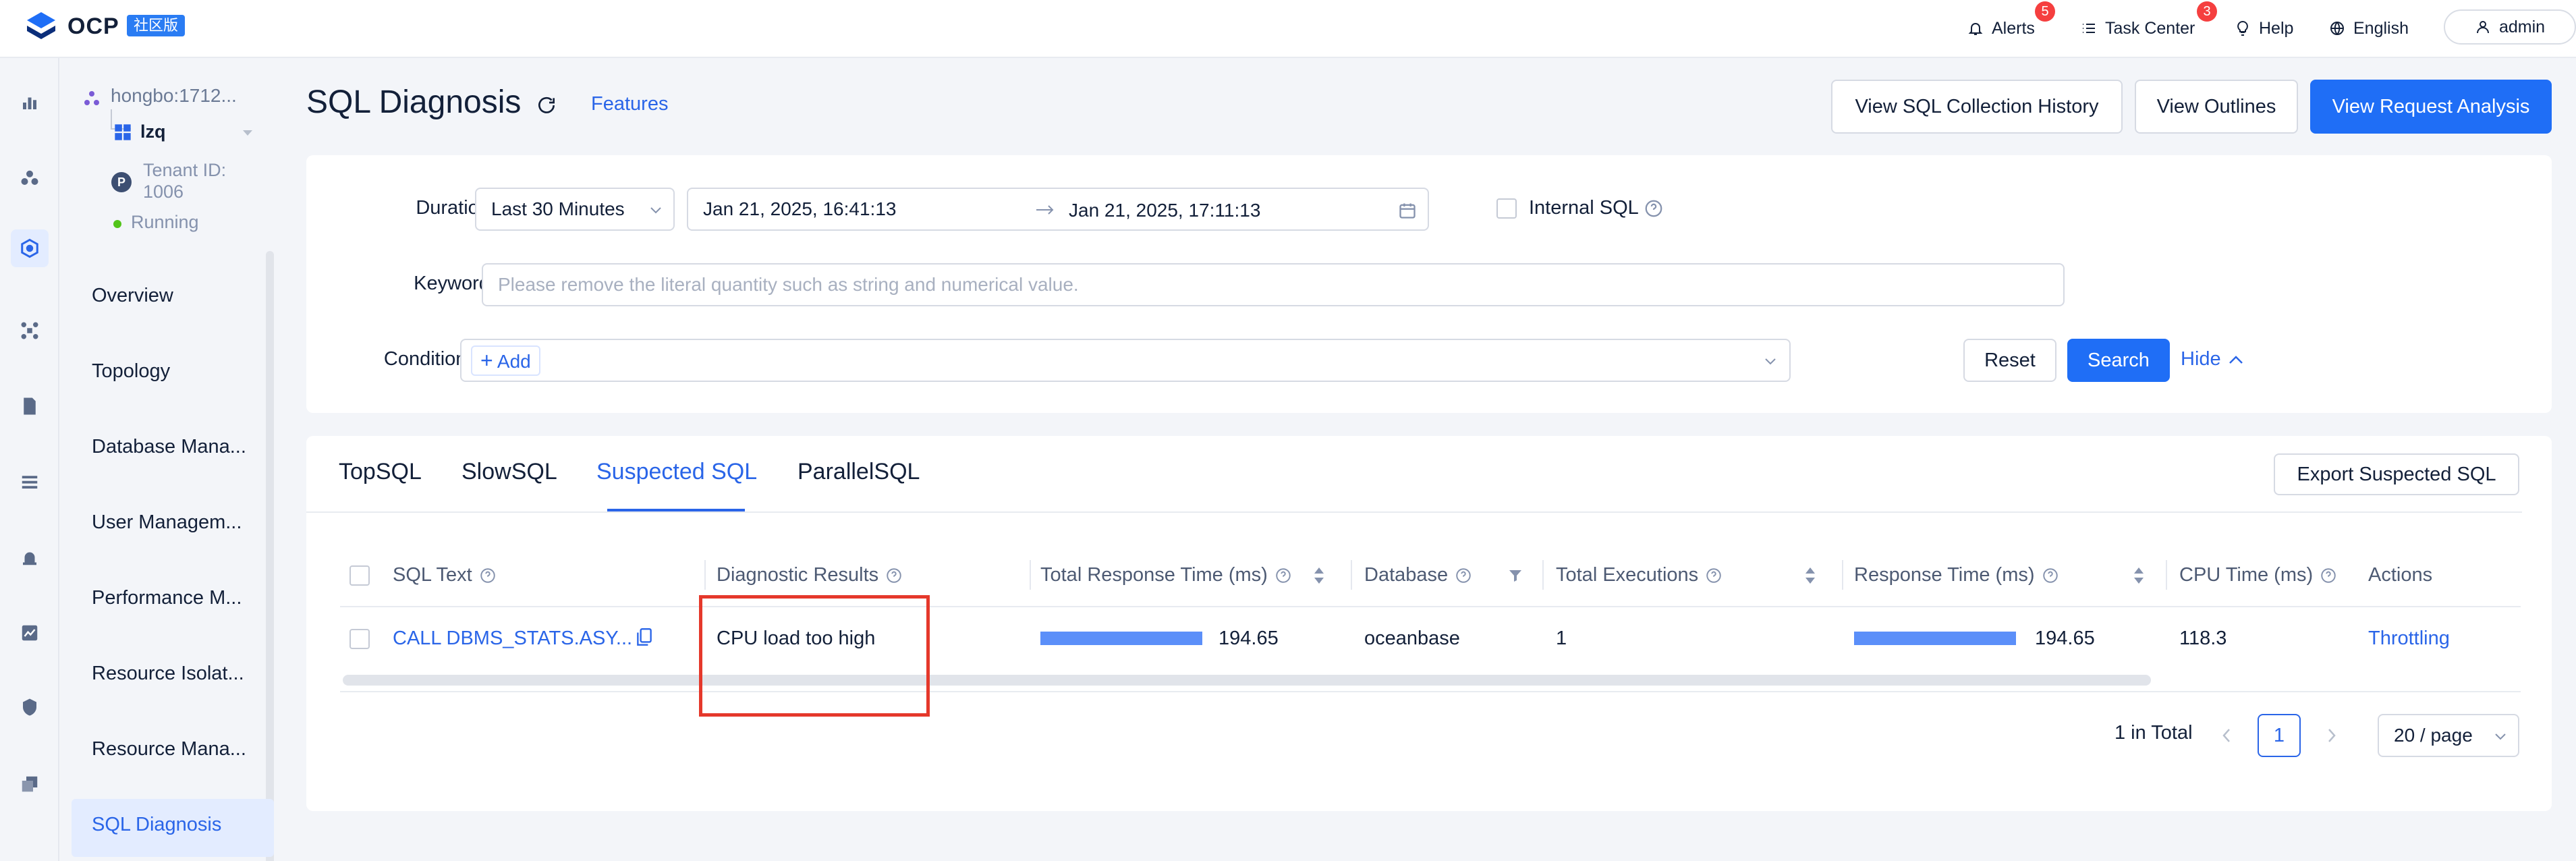 The height and width of the screenshot is (861, 2576). I want to click on copy-icon, so click(644, 638).